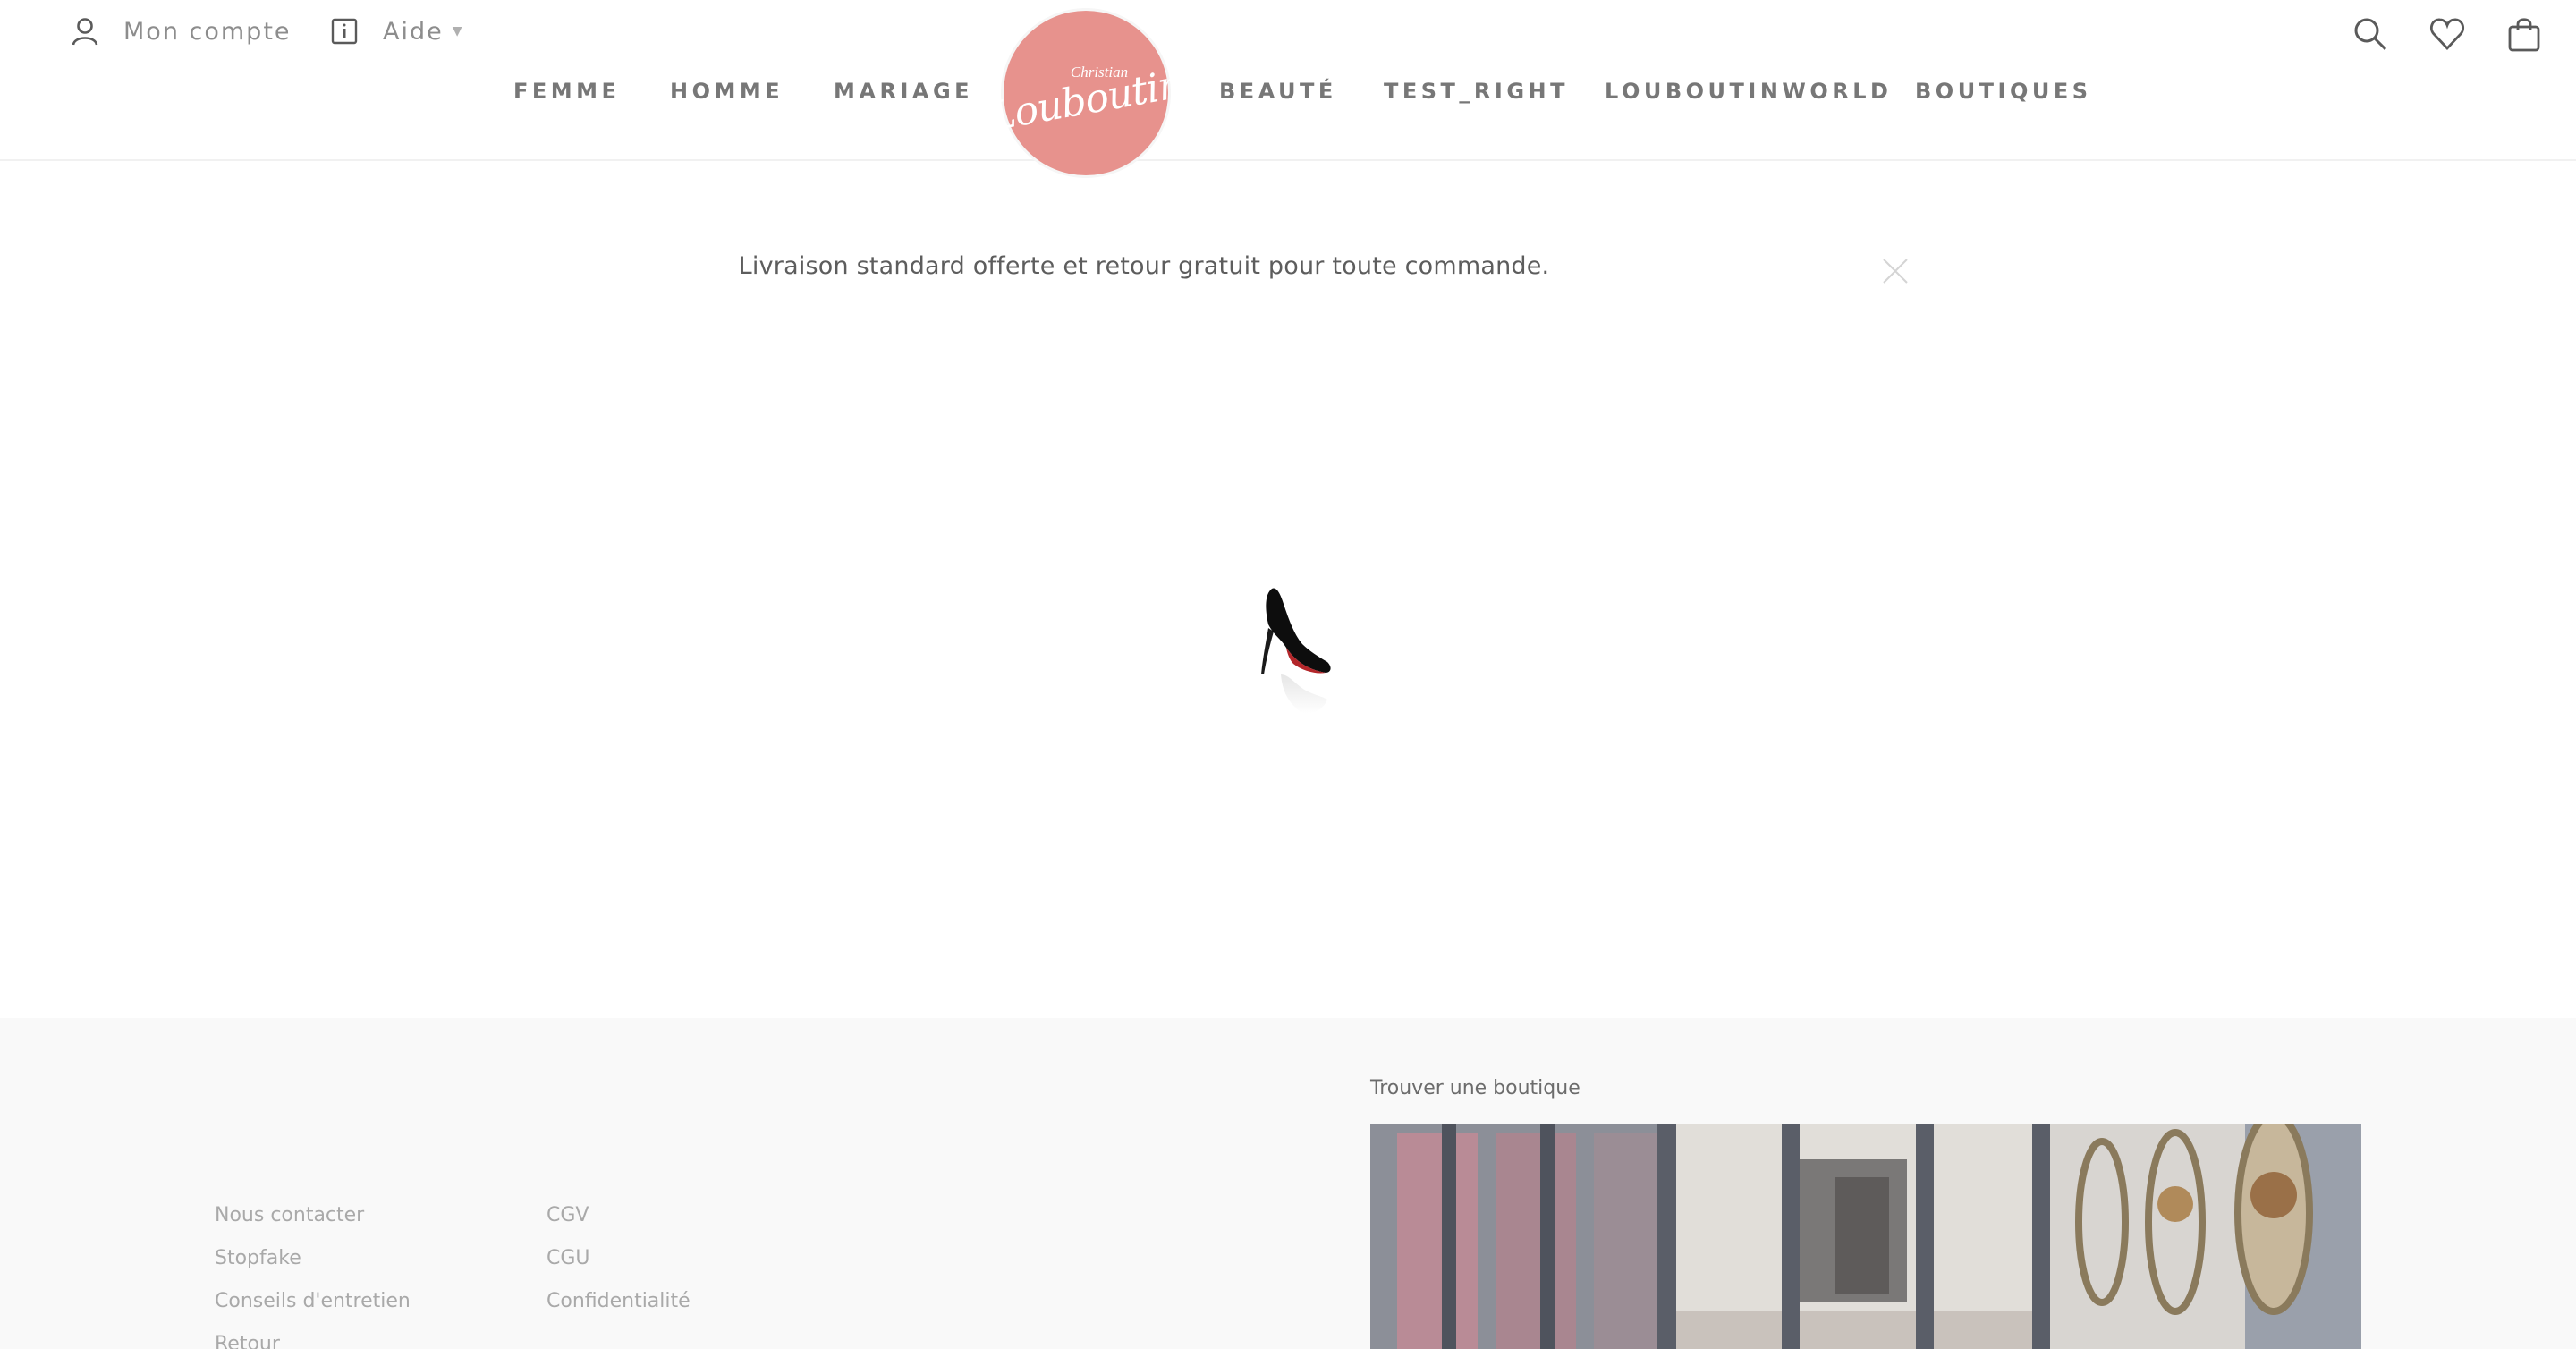 The width and height of the screenshot is (2576, 1349). What do you see at coordinates (313, 1301) in the screenshot?
I see `footer-link-care: Conseils d'entretien` at bounding box center [313, 1301].